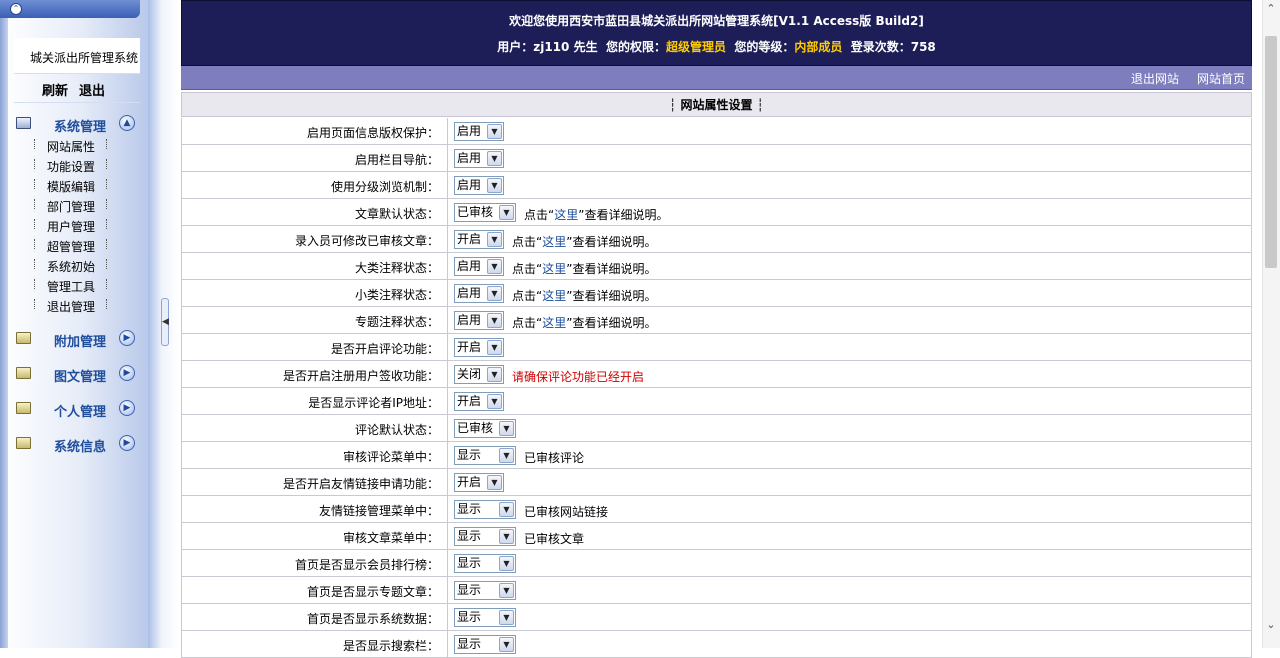  What do you see at coordinates (764, 47) in the screenshot?
I see `level-prefix: 您的等级：` at bounding box center [764, 47].